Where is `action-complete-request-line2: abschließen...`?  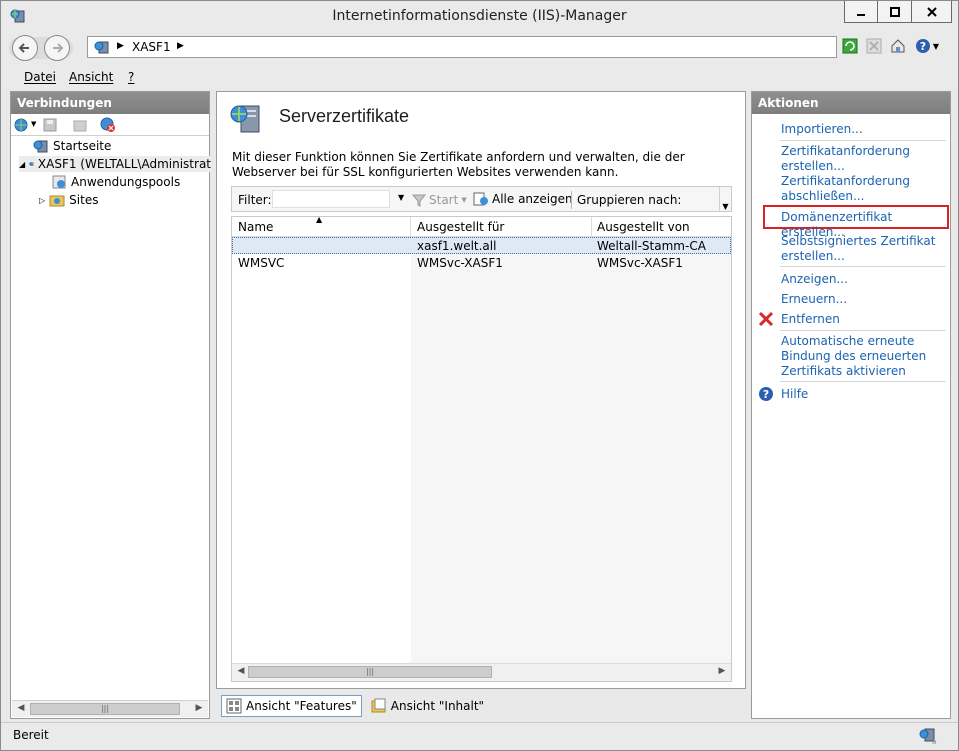 action-complete-request-line2: abschließen... is located at coordinates (822, 196).